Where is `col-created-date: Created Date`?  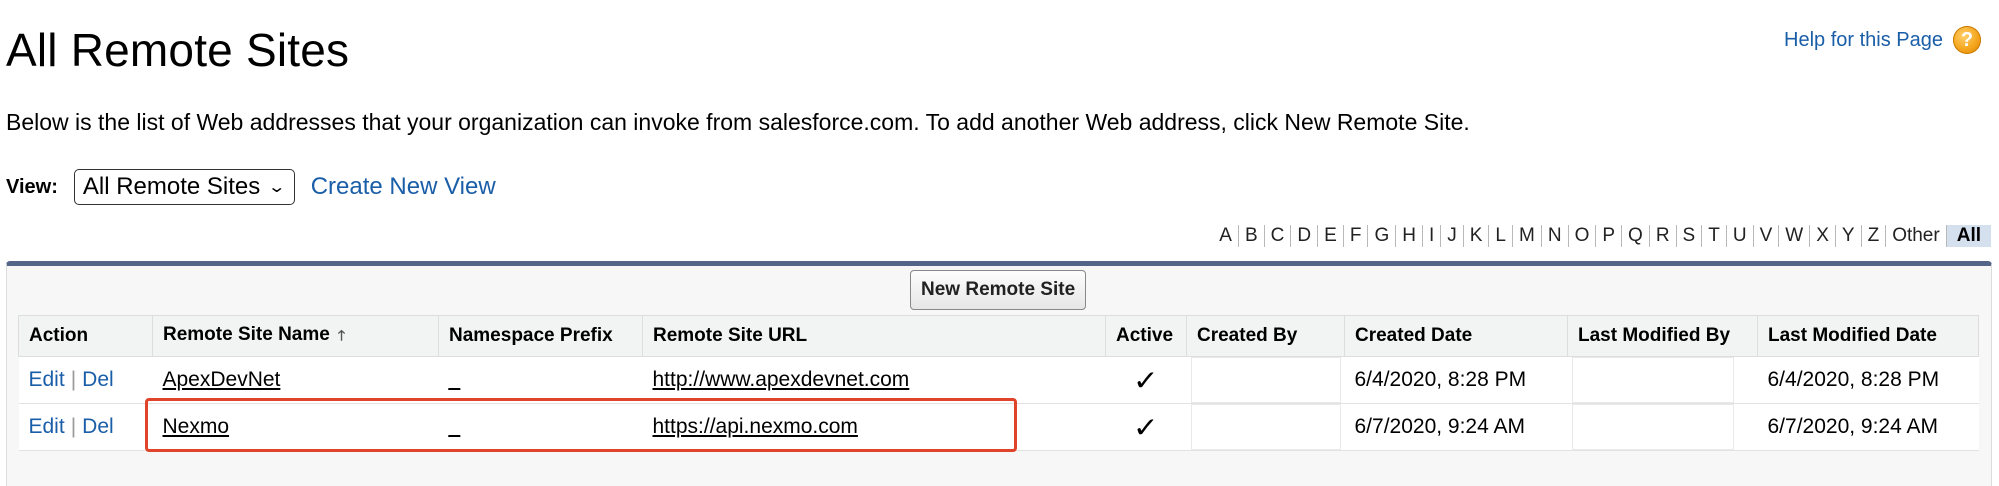 col-created-date: Created Date is located at coordinates (1456, 336).